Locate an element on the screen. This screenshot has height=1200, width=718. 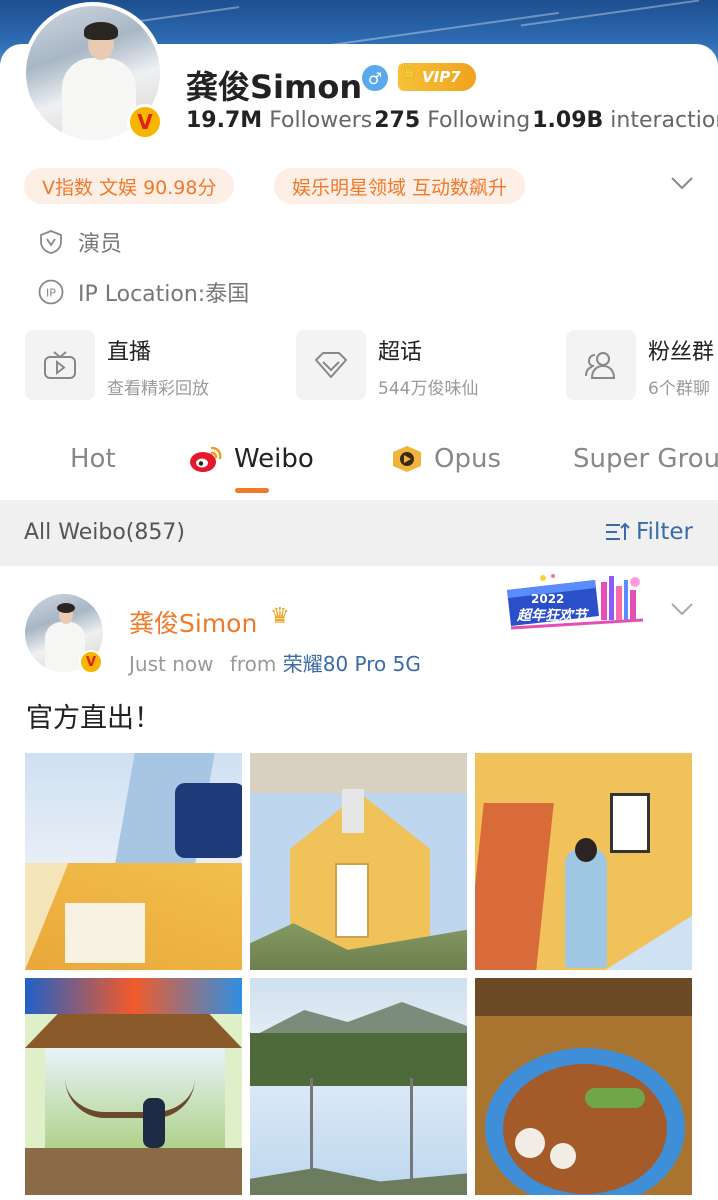
v-index-pill: V指数 文娱 90.98分 is located at coordinates (129, 186).